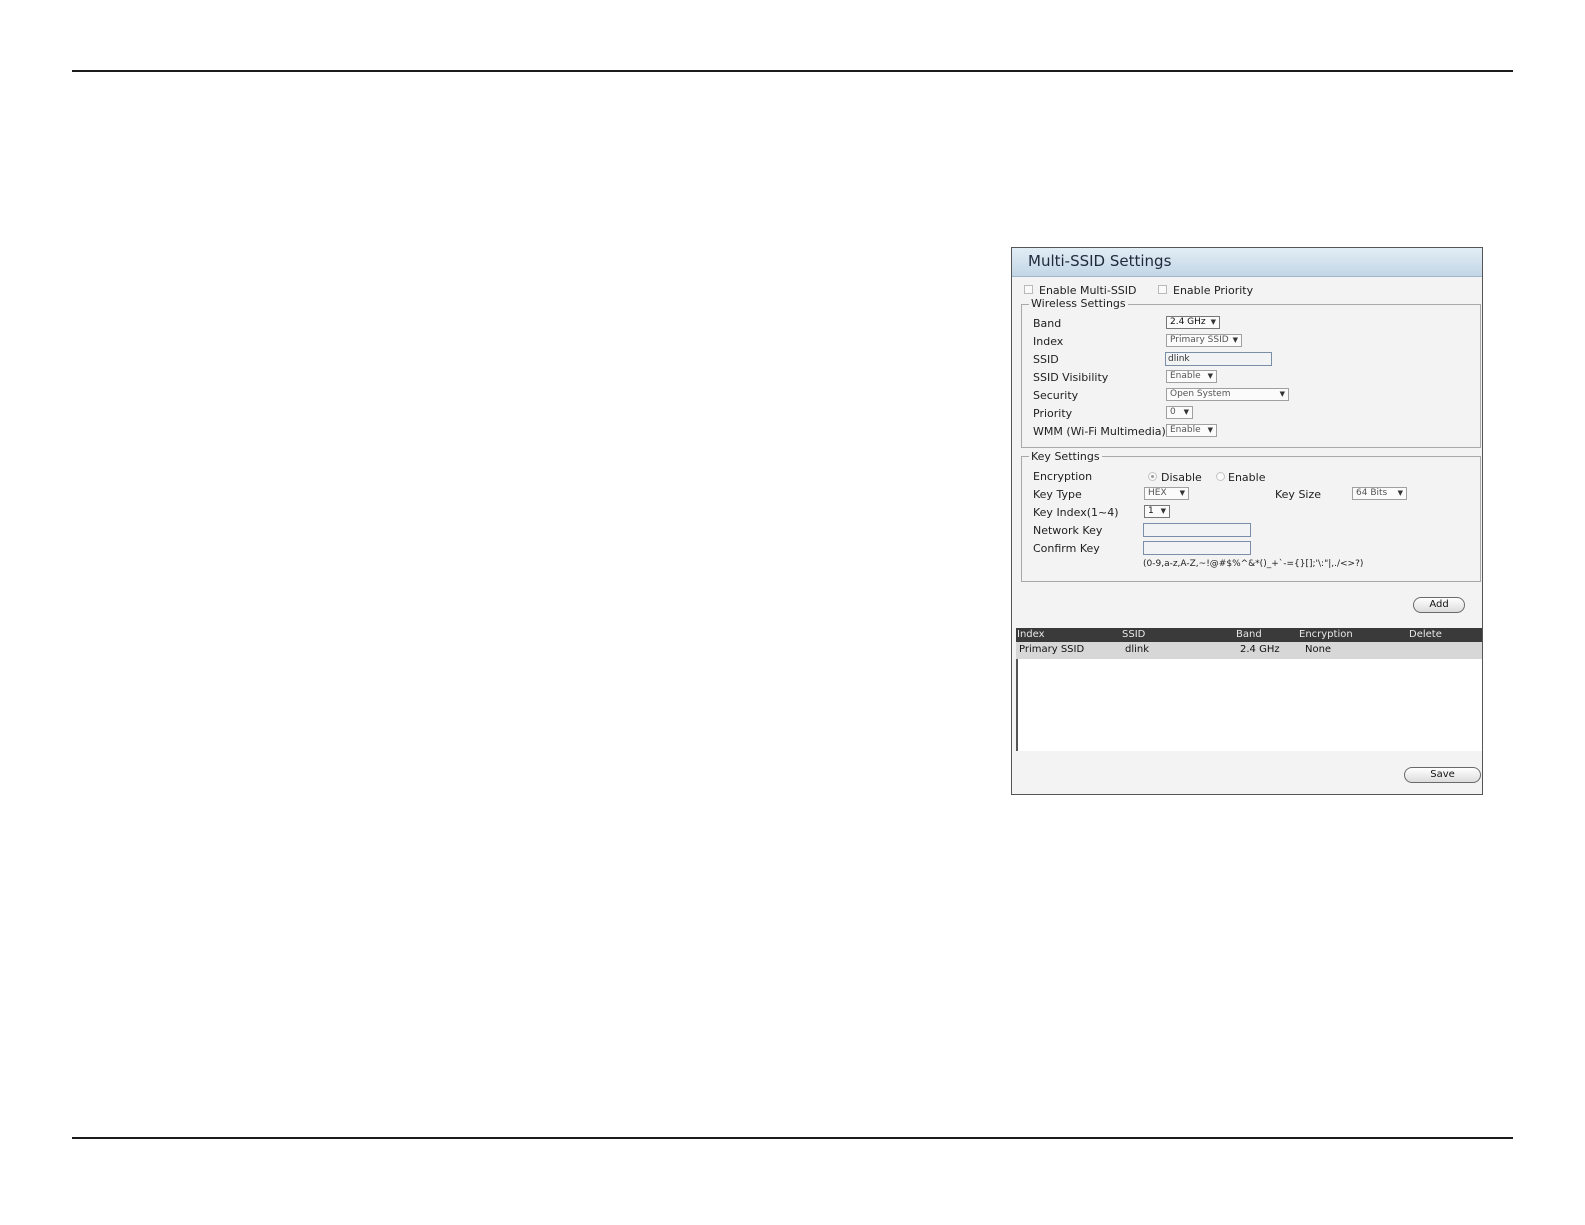 The image size is (1585, 1225). What do you see at coordinates (1052, 649) in the screenshot?
I see `row-index: Primary SSID` at bounding box center [1052, 649].